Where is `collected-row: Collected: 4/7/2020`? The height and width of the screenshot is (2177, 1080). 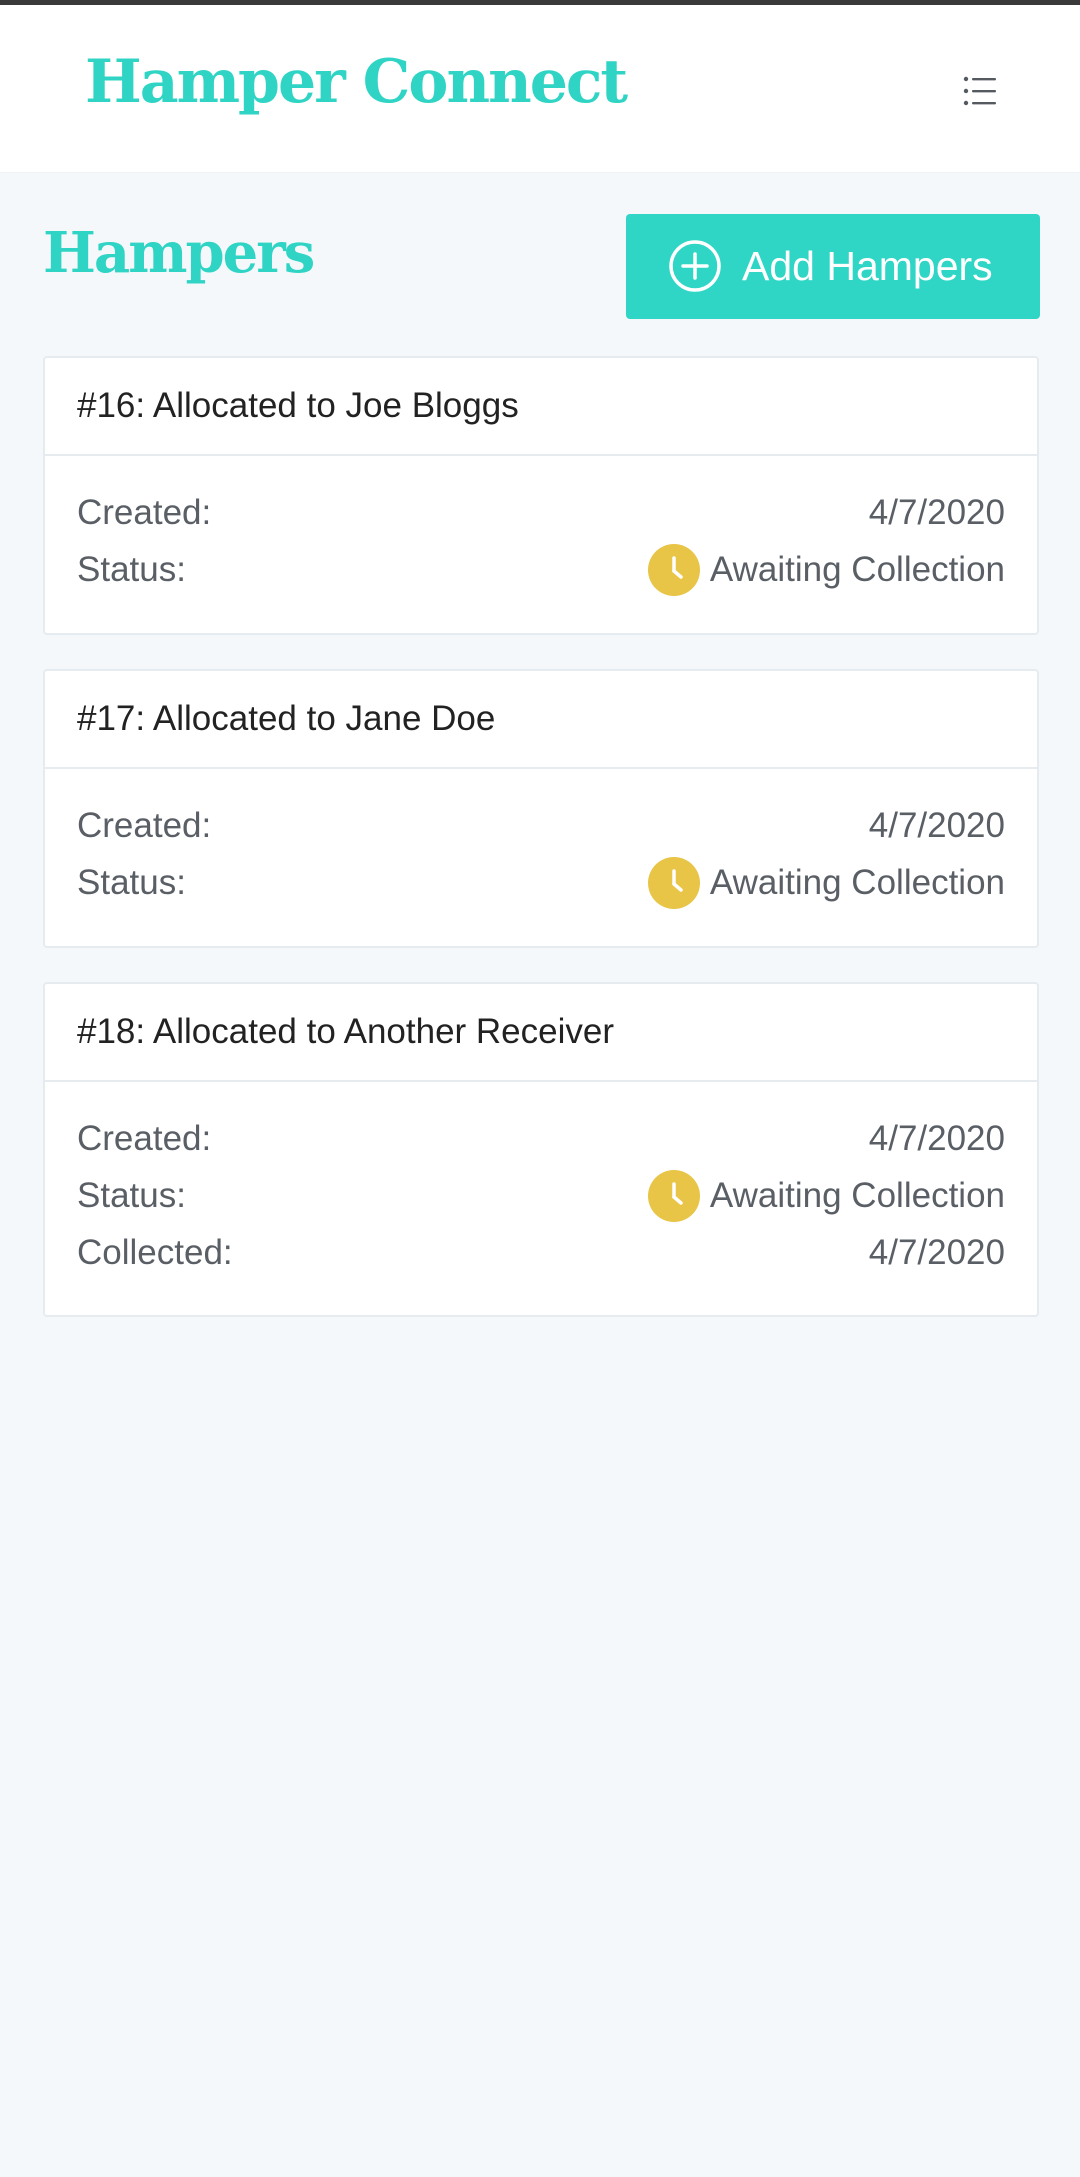
collected-row: Collected: 4/7/2020 is located at coordinates (541, 1258).